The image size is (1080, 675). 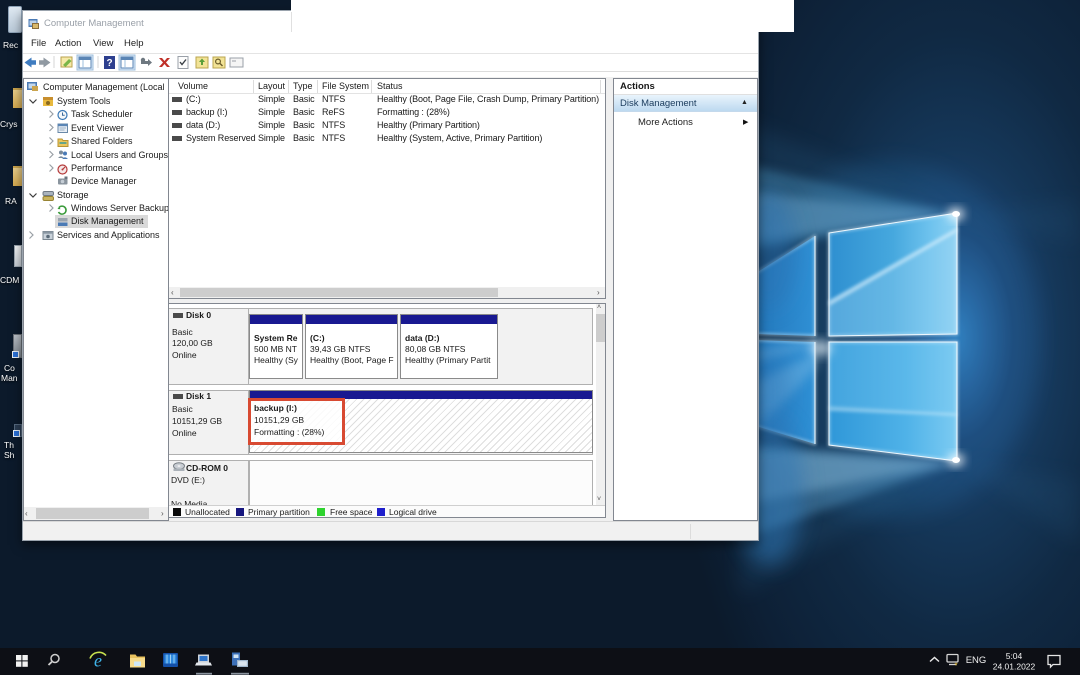 I want to click on svg-text: ENG, so click(x=976, y=660).